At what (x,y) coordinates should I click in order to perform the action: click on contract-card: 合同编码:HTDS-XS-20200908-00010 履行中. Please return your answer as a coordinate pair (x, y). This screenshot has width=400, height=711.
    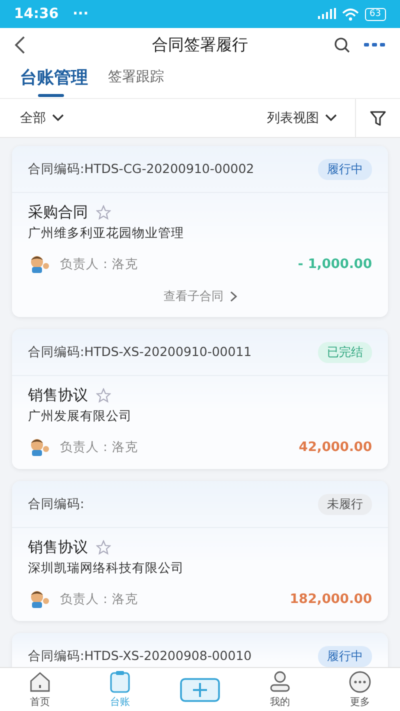
    Looking at the image, I should click on (200, 650).